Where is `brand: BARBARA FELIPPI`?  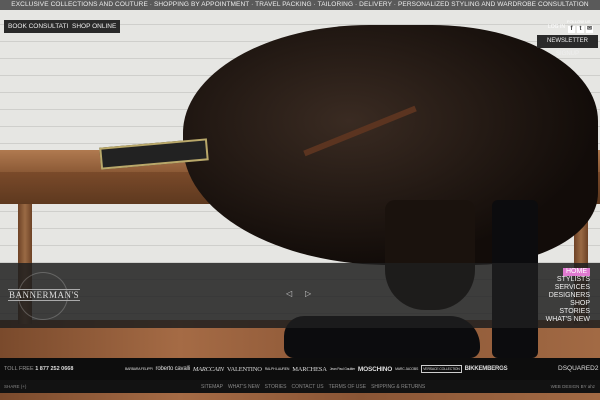 brand: BARBARA FELIPPI is located at coordinates (139, 369).